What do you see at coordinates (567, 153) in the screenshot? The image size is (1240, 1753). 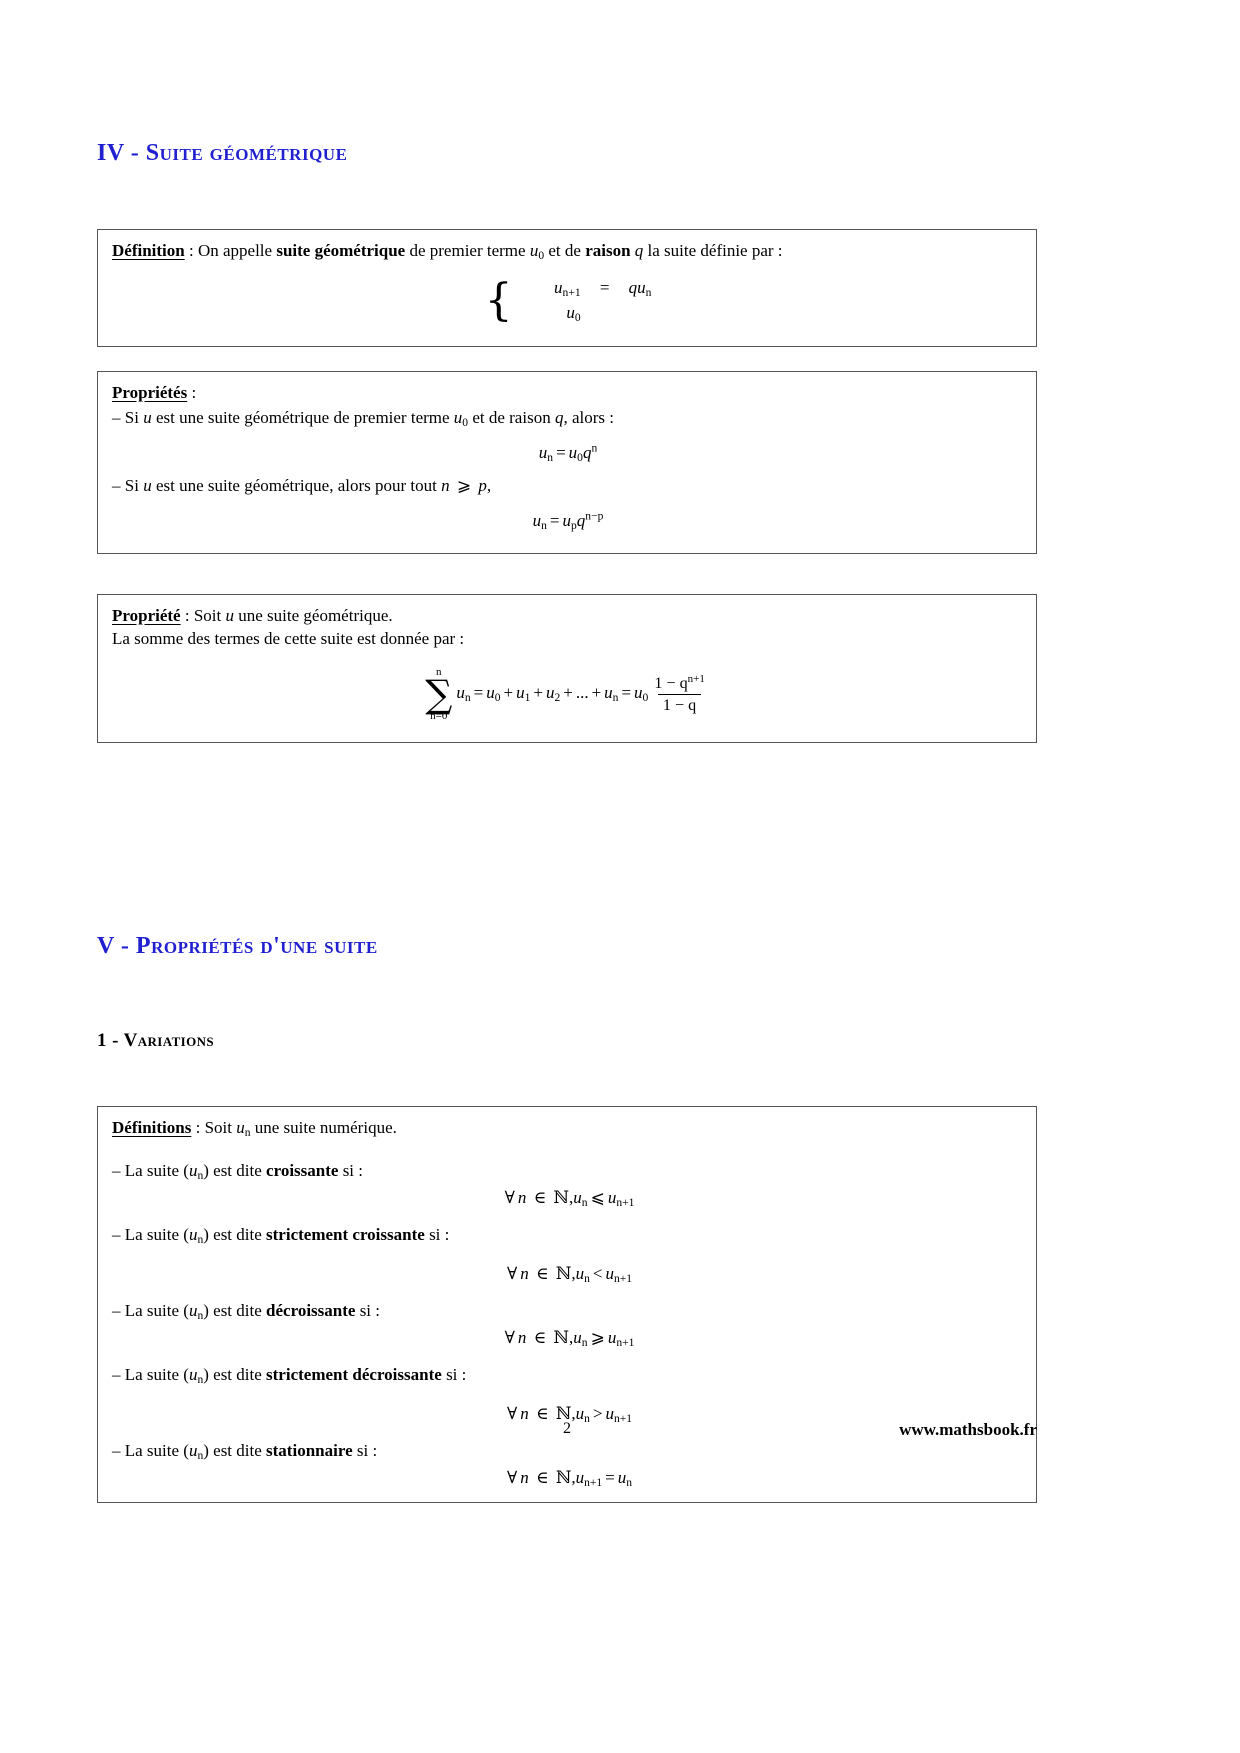 I see `section-heading-iv: IV - Suite géométrique` at bounding box center [567, 153].